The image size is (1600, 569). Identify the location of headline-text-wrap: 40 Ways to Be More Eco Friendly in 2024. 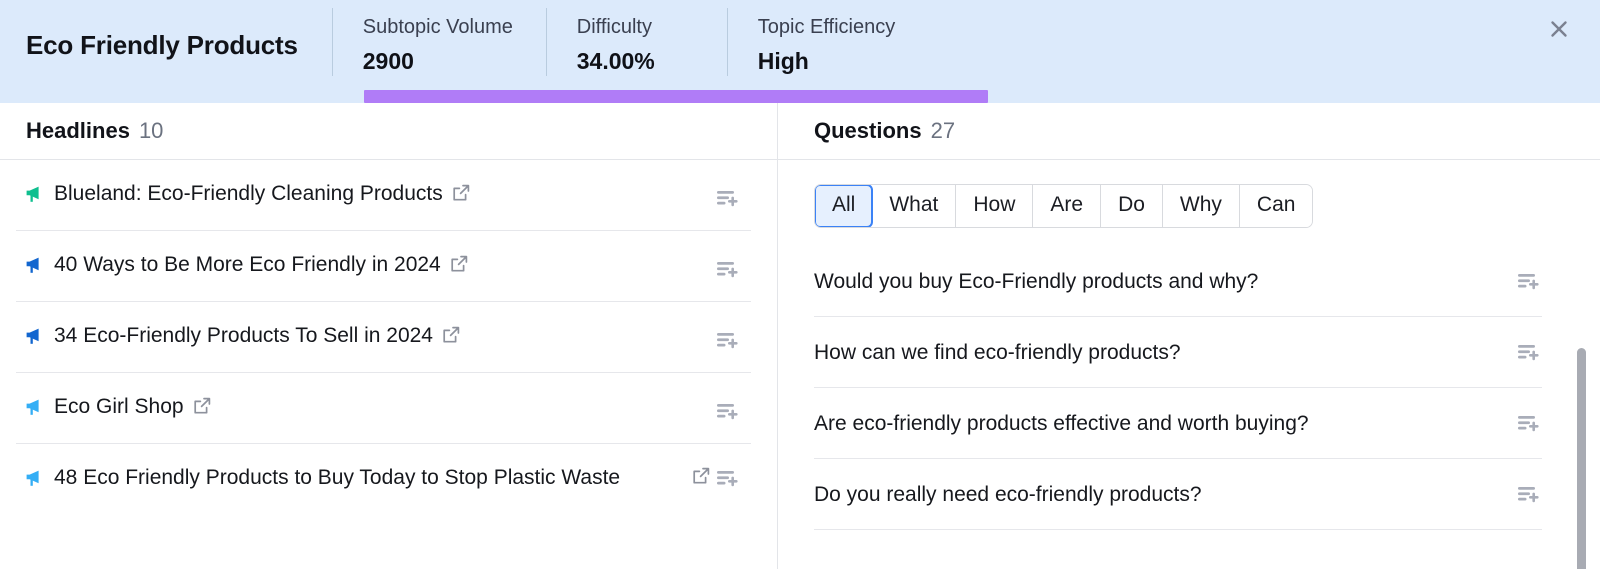
(384, 264).